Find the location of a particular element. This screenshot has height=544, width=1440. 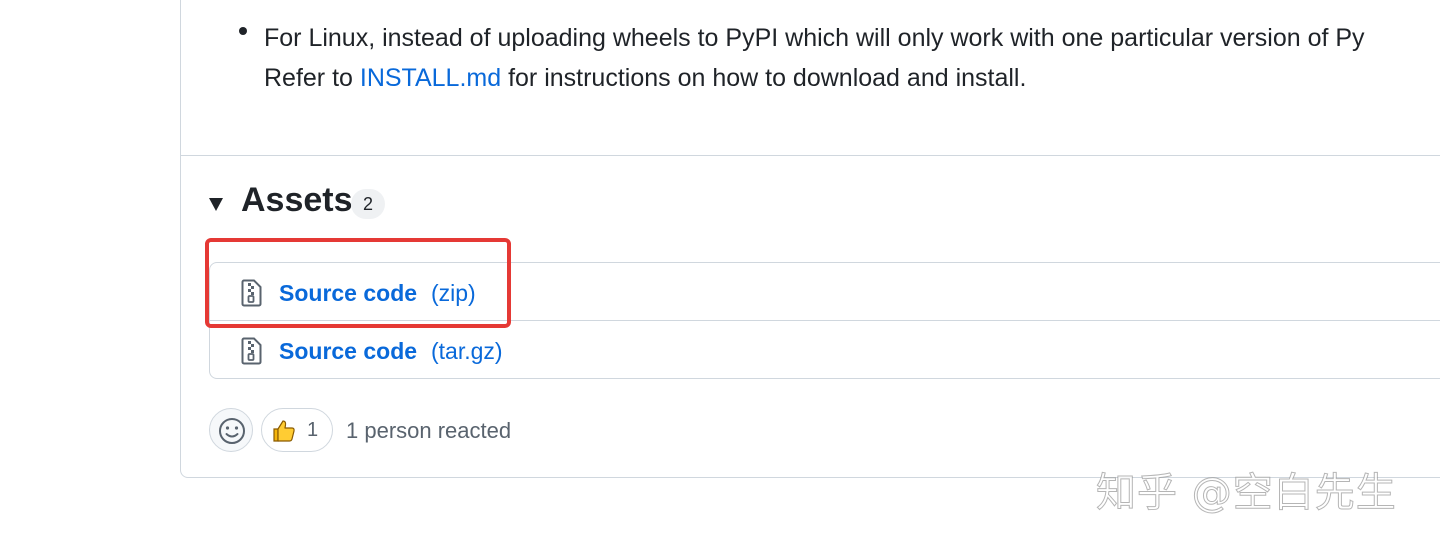

file-zip-icon is located at coordinates (251, 351).